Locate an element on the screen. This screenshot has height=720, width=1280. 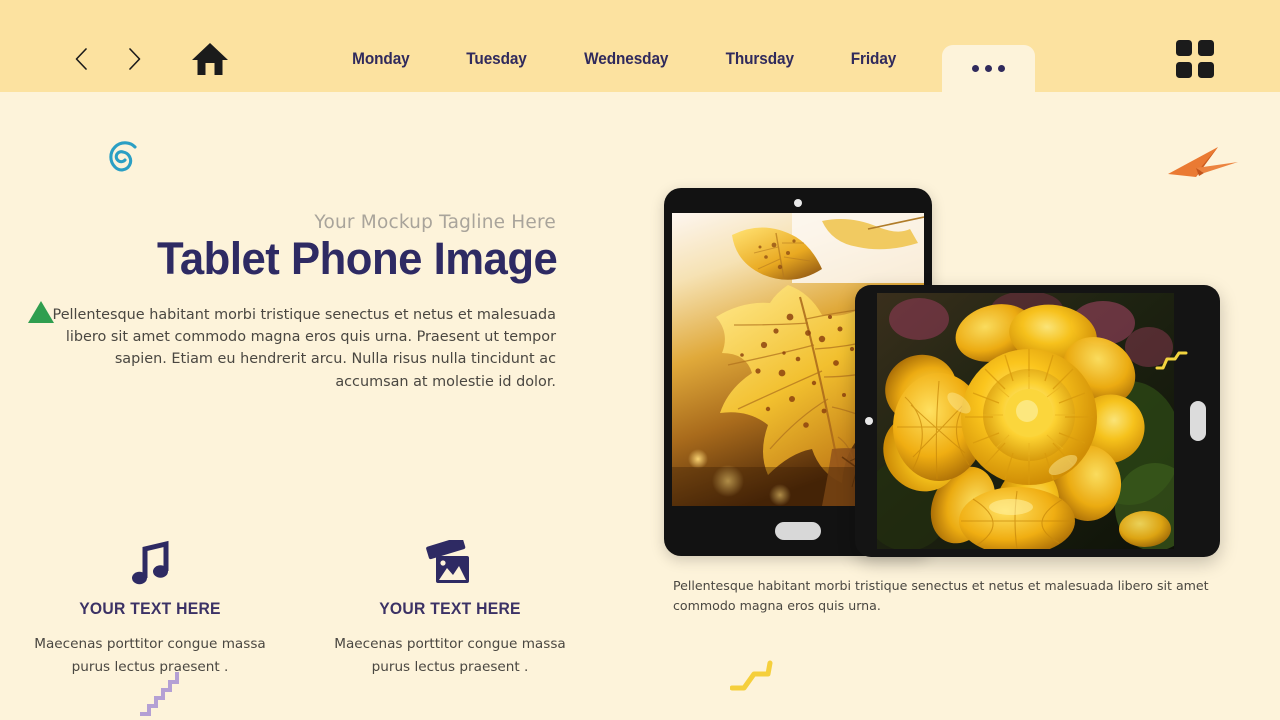
photo-image-icon is located at coordinates (447, 561).